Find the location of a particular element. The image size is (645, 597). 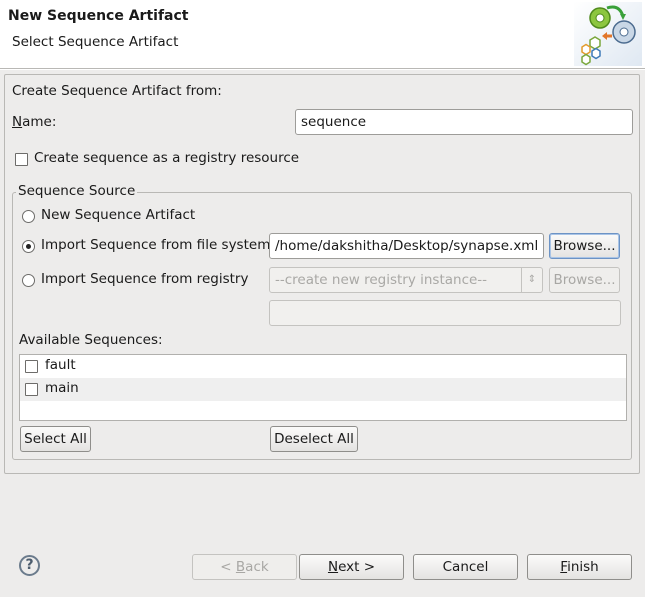

sequence-source-legend: Sequence Source is located at coordinates (77, 191).